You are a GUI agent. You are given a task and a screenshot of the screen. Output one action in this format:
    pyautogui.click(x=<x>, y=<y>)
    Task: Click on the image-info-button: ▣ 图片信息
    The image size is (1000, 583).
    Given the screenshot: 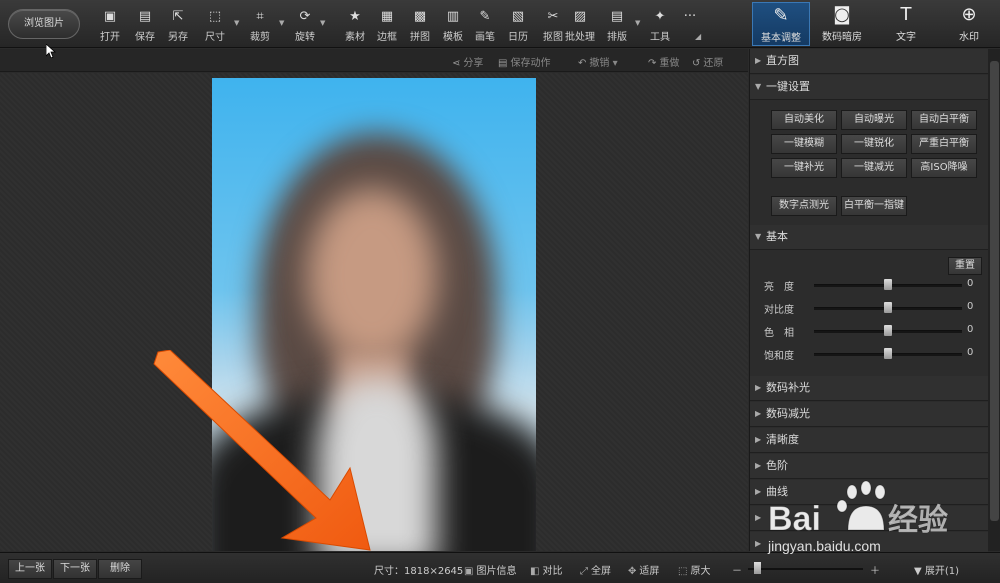 What is the action you would take?
    pyautogui.click(x=490, y=569)
    